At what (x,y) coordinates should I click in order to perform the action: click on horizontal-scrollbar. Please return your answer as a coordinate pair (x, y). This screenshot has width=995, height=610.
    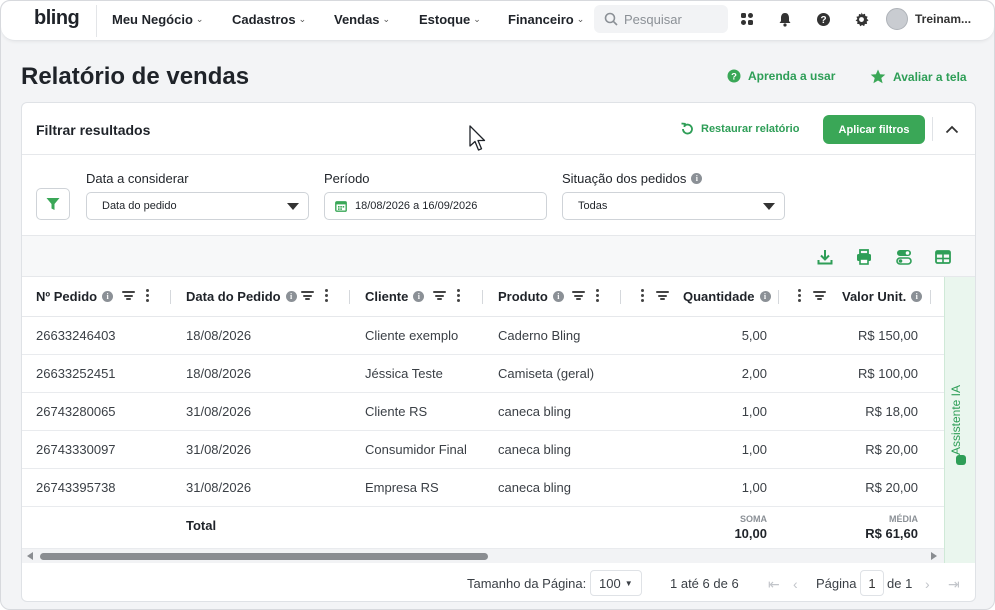
    Looking at the image, I should click on (483, 556).